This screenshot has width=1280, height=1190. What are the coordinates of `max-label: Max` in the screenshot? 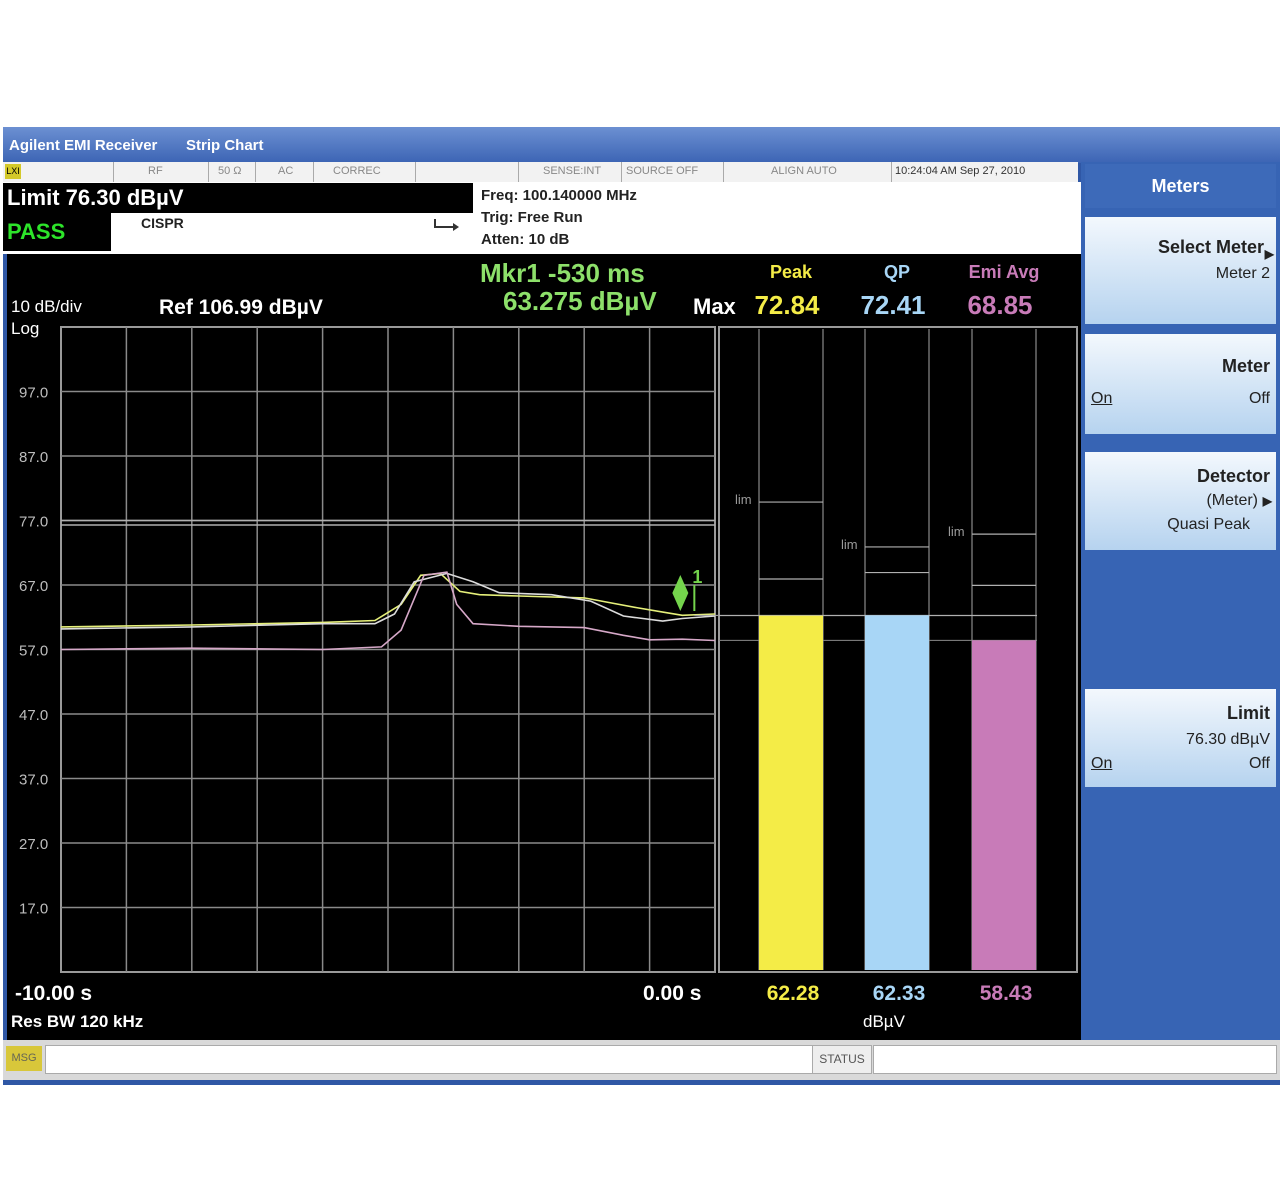 It's located at (715, 306).